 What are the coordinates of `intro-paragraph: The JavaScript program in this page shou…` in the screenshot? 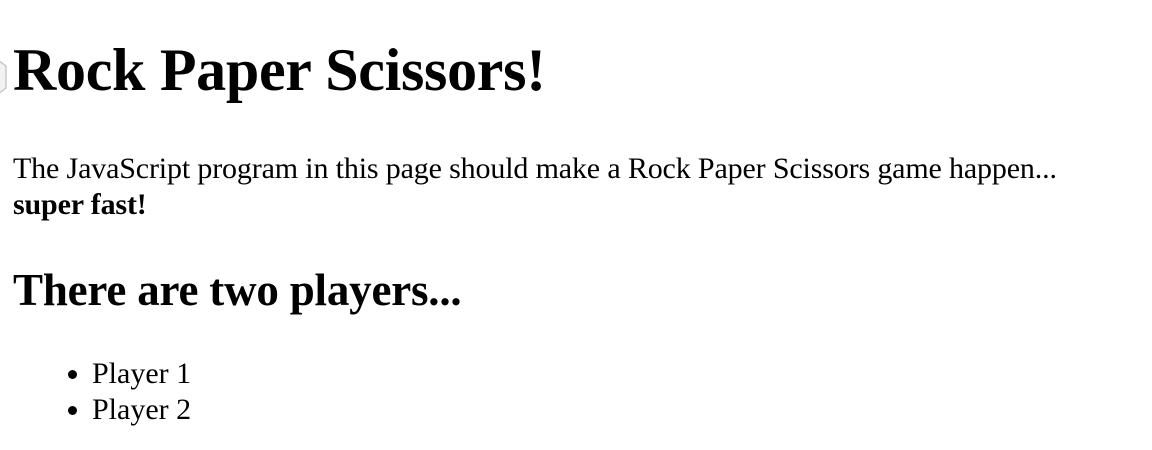 It's located at (535, 187).